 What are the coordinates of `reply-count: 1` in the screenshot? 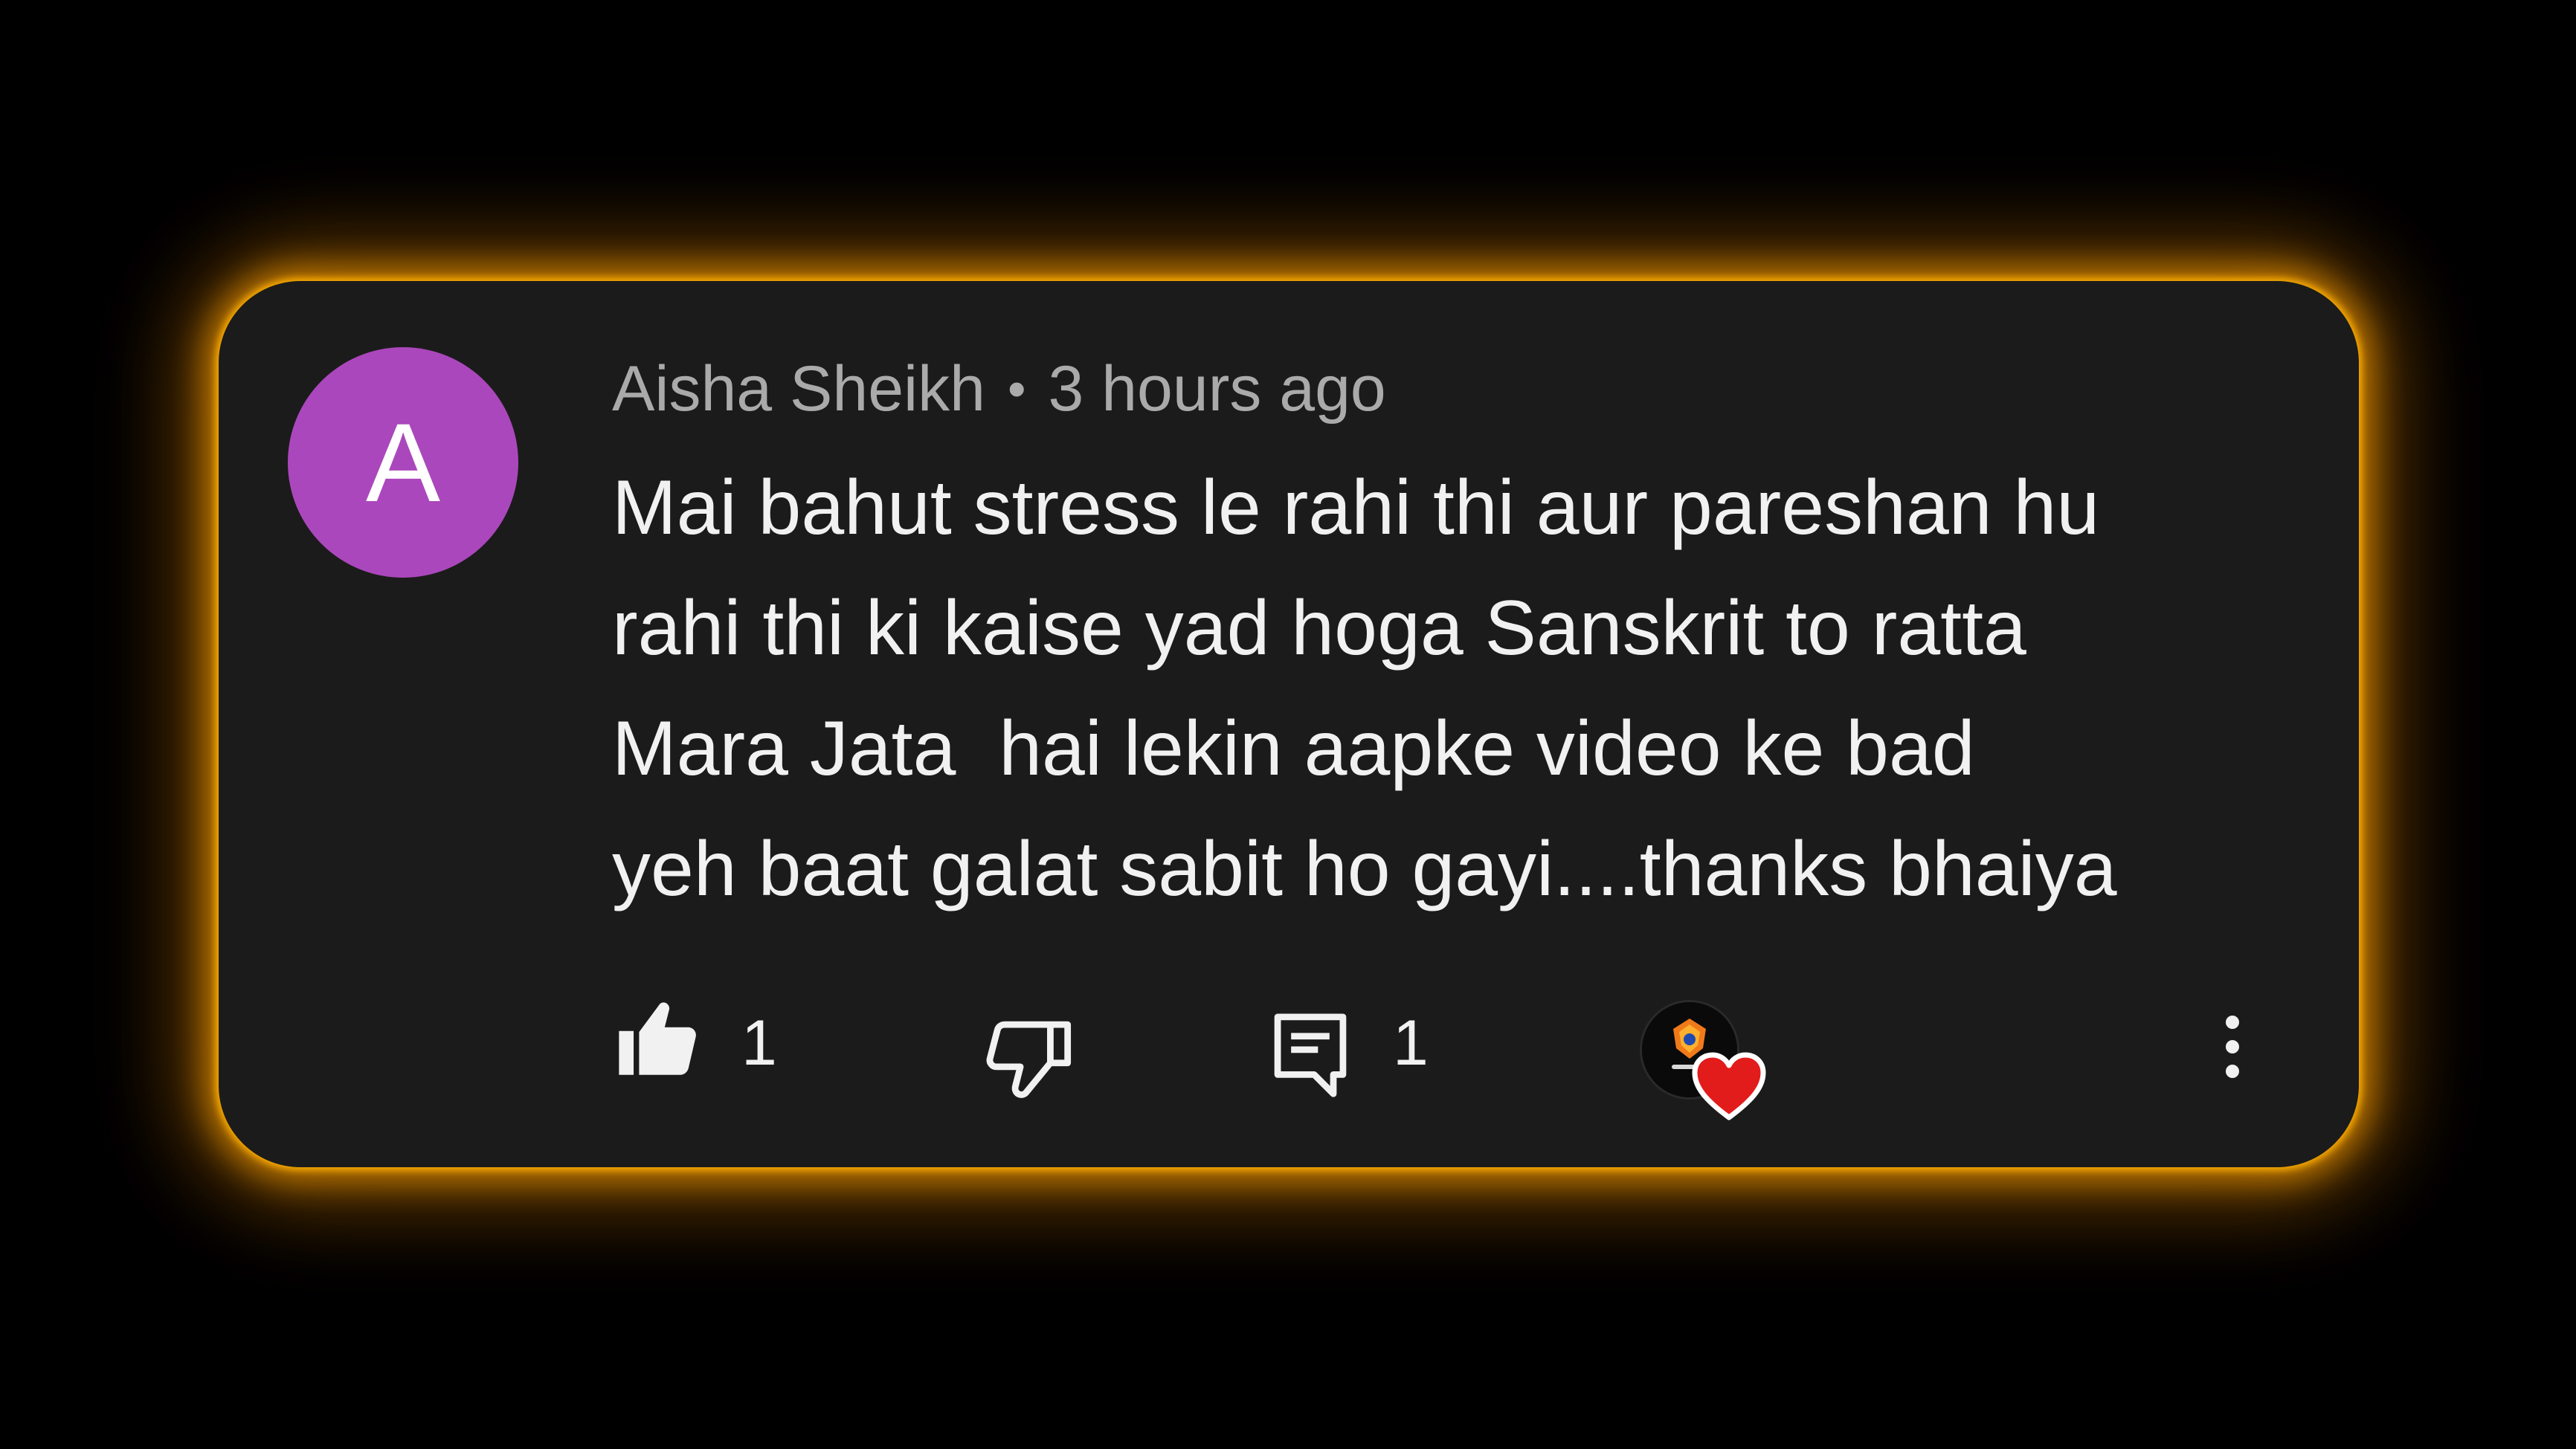 It's located at (1411, 1043).